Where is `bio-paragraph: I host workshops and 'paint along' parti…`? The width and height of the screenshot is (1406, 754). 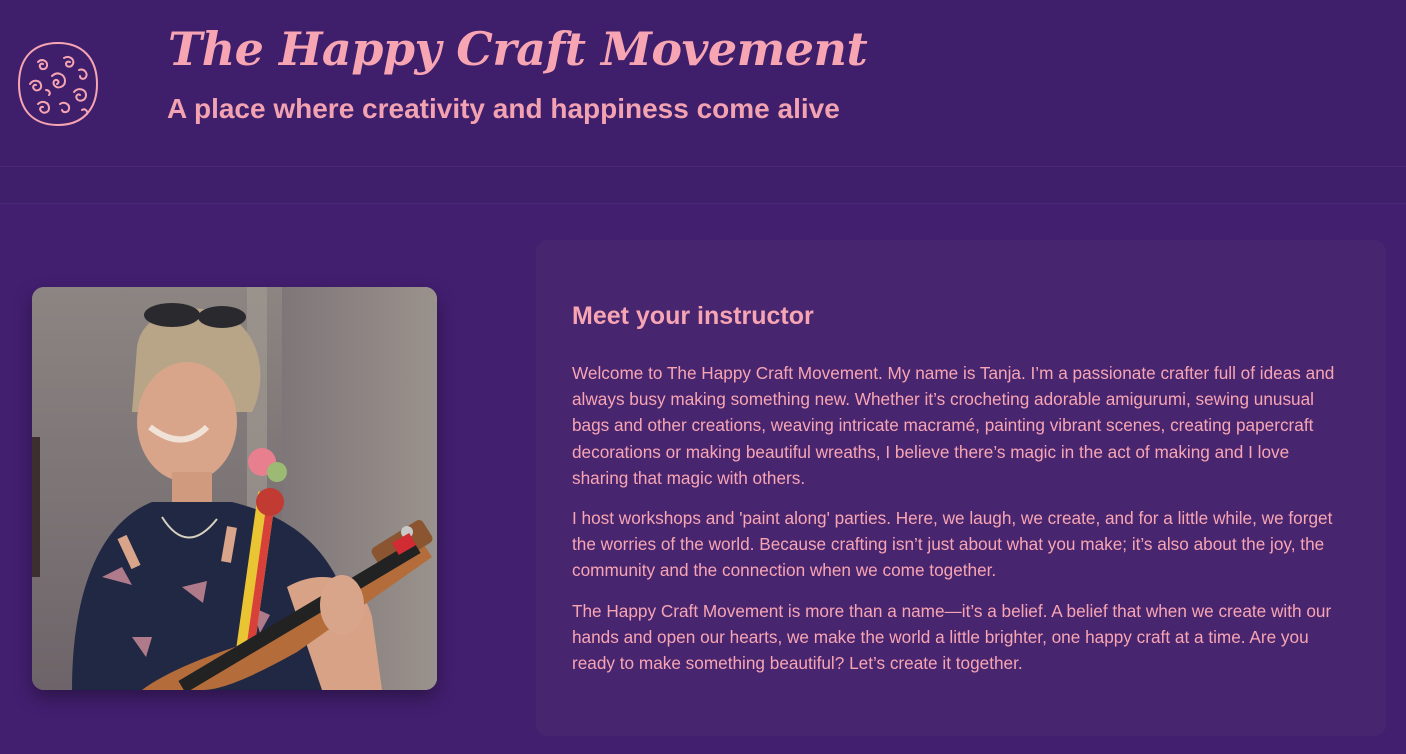 bio-paragraph: I host workshops and 'paint along' parti… is located at coordinates (952, 544).